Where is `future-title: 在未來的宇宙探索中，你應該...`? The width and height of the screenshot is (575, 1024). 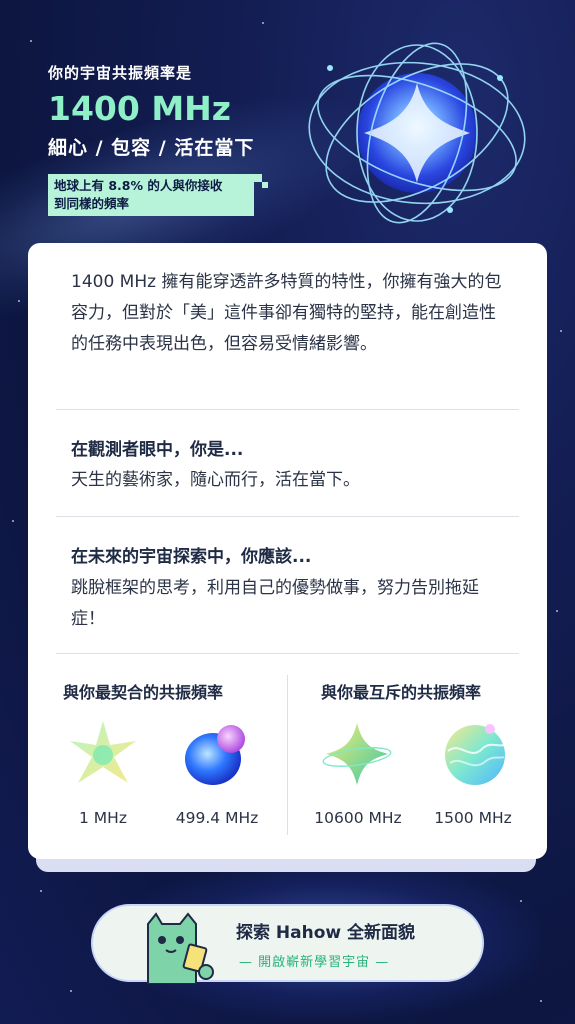 future-title: 在未來的宇宙探索中，你應該... is located at coordinates (191, 557).